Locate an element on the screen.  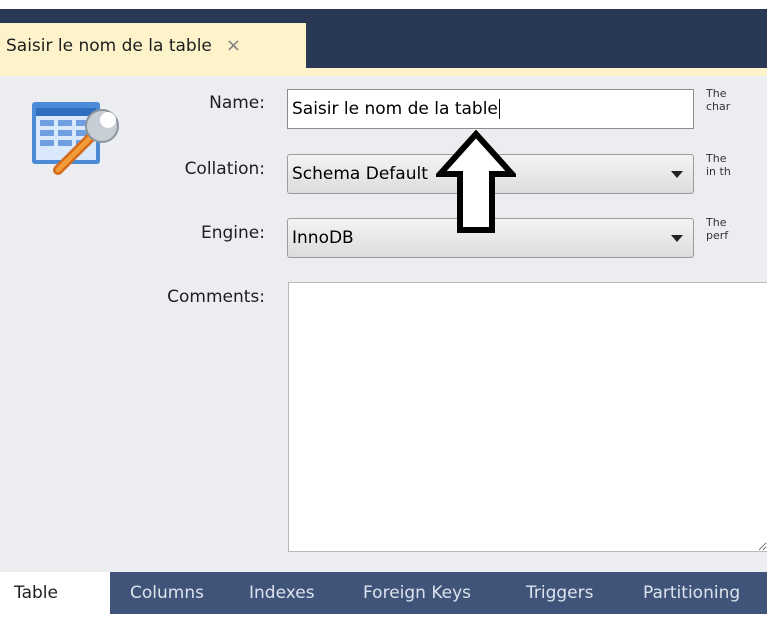
tab-partitioning: Partitioning is located at coordinates (691, 593).